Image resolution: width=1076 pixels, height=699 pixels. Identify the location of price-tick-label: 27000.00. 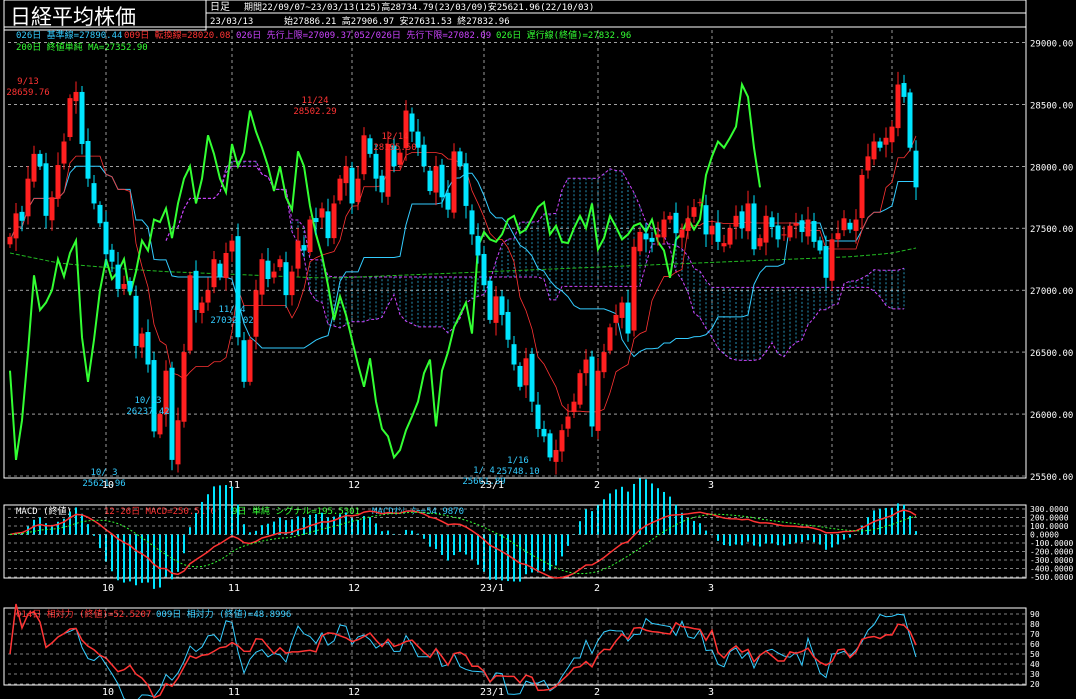
(1051, 292).